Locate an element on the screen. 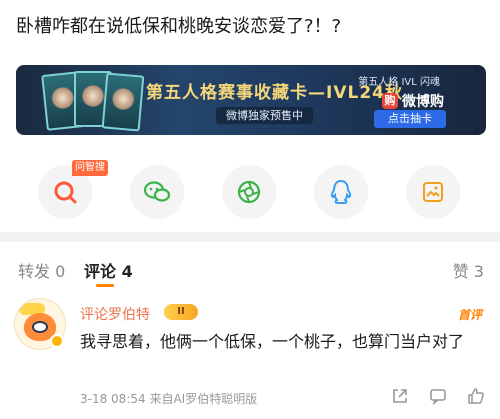 Image resolution: width=500 pixels, height=419 pixels. comment-author: 评论罗伯特 is located at coordinates (115, 314).